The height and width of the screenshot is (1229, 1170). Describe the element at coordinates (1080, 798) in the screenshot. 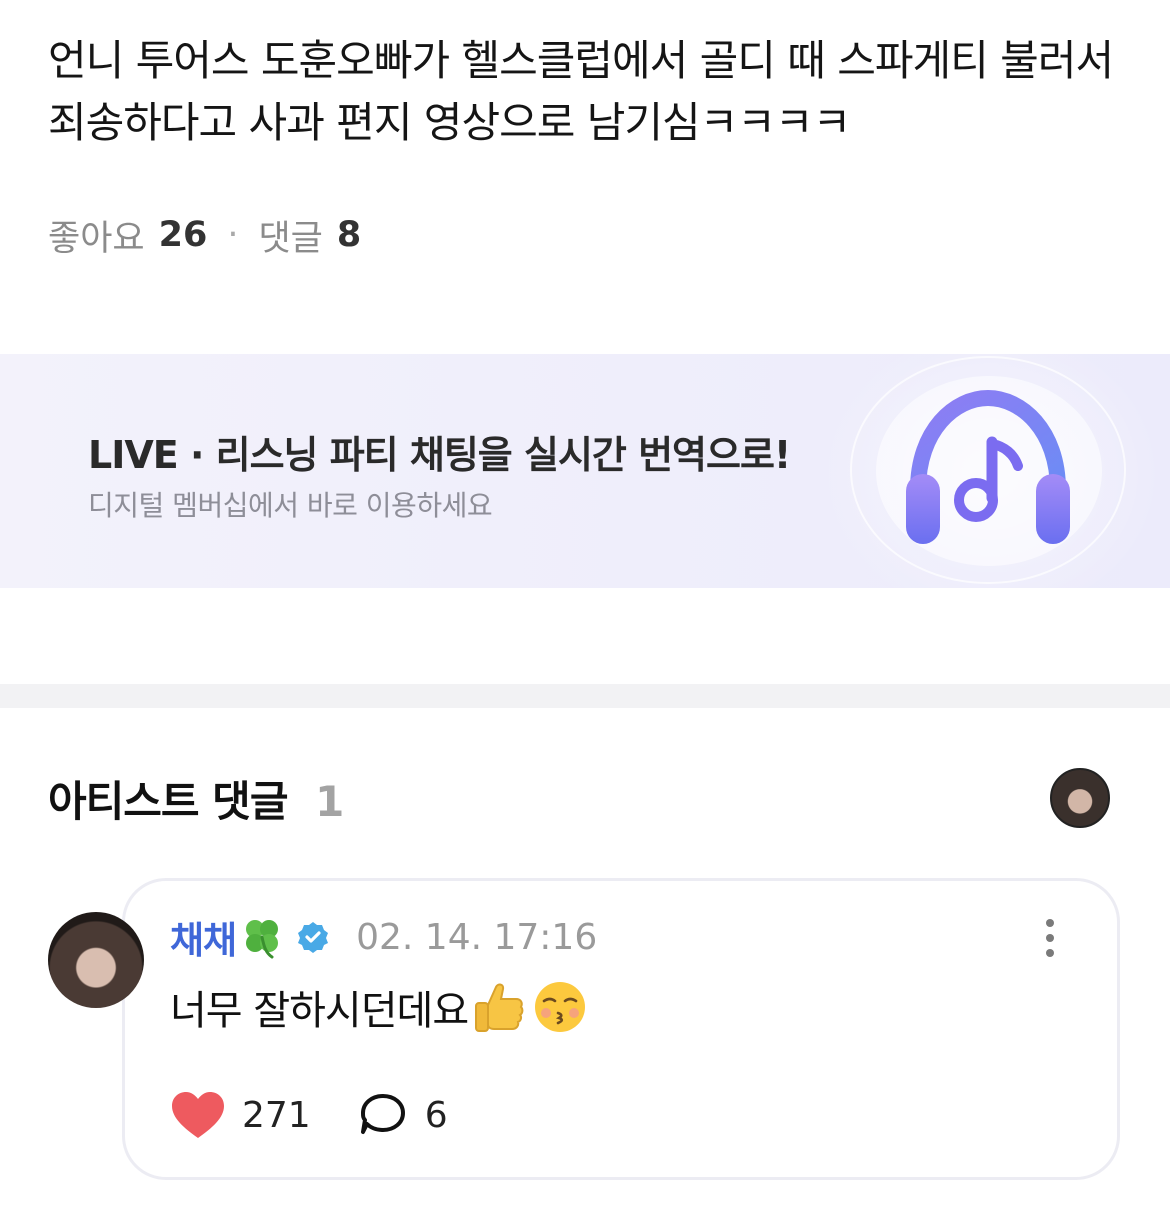

I see `artist-avatar` at that location.